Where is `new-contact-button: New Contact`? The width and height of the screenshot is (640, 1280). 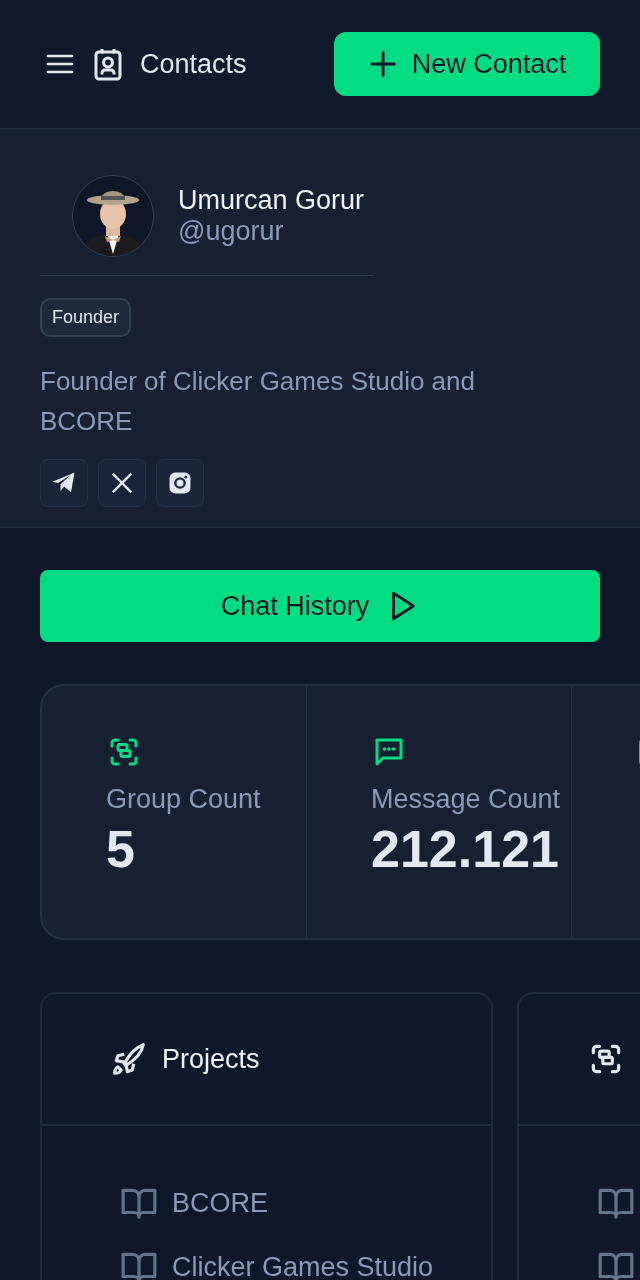 new-contact-button: New Contact is located at coordinates (467, 64).